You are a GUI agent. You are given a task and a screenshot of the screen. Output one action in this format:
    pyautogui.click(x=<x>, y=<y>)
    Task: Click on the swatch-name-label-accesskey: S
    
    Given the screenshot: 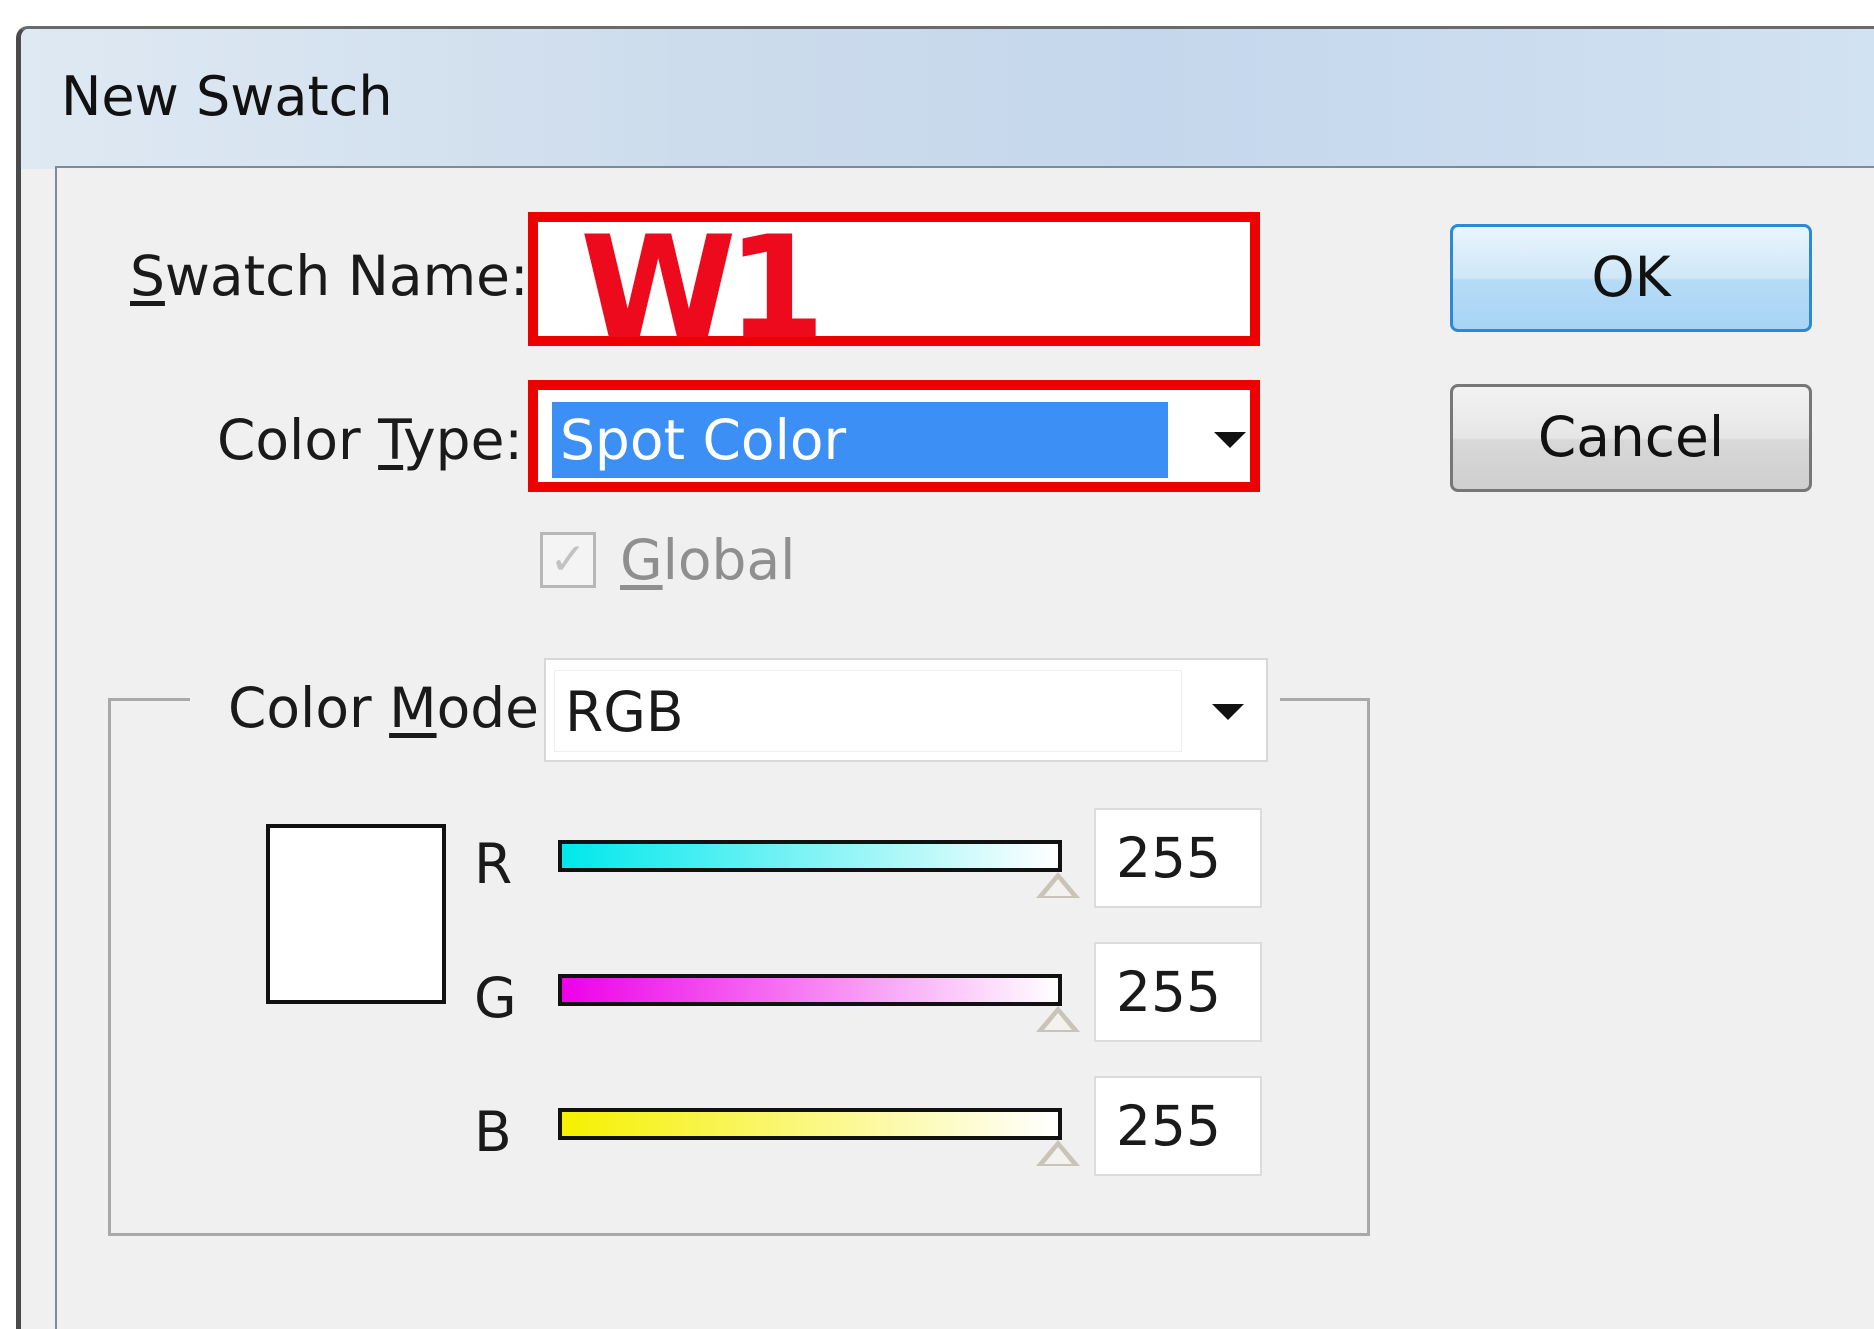 What is the action you would take?
    pyautogui.click(x=147, y=276)
    